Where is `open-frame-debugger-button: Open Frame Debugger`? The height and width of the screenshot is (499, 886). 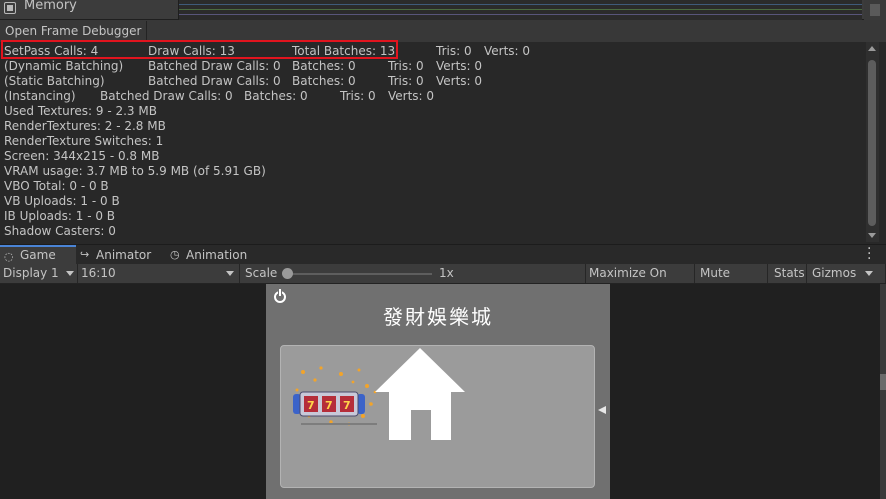
open-frame-debugger-button: Open Frame Debugger is located at coordinates (74, 31).